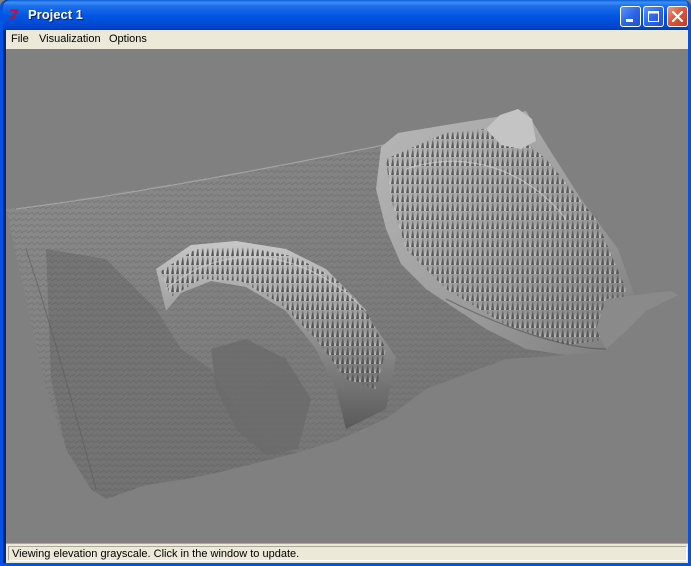 This screenshot has height=566, width=691. Describe the element at coordinates (17, 15) in the screenshot. I see `tcl-tk-logo-icon: 7/` at that location.